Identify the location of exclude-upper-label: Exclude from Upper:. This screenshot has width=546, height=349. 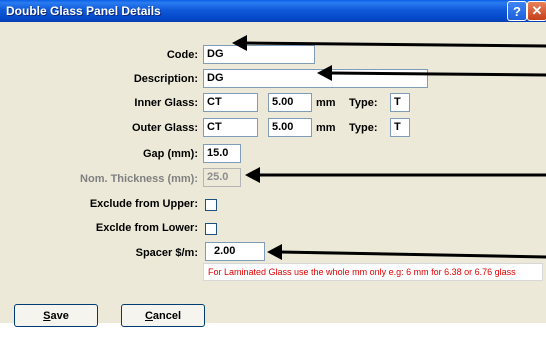
(143, 204).